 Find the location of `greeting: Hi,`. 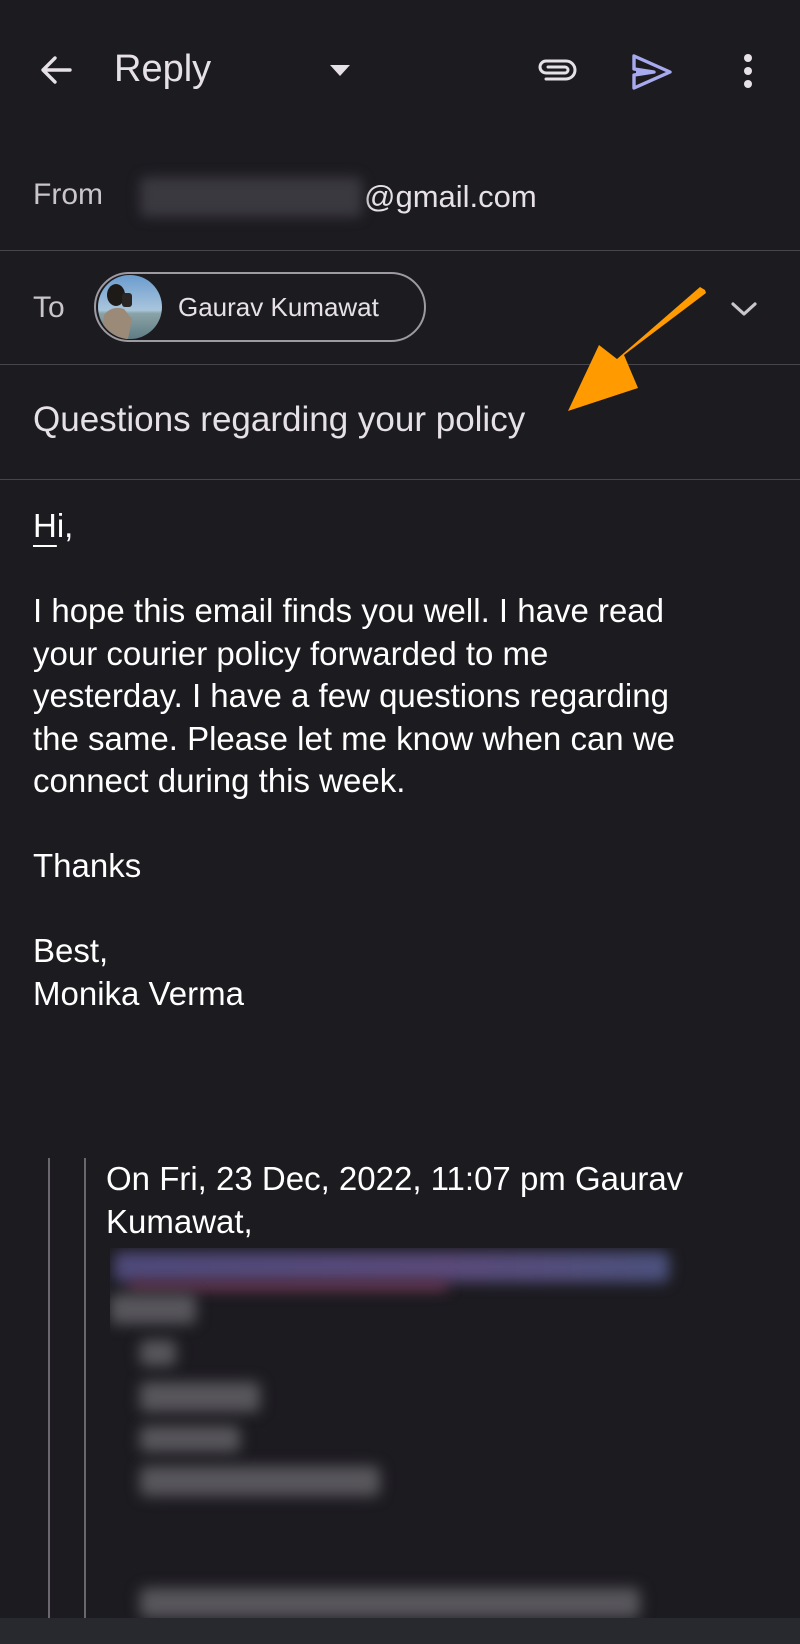

greeting: Hi, is located at coordinates (393, 526).